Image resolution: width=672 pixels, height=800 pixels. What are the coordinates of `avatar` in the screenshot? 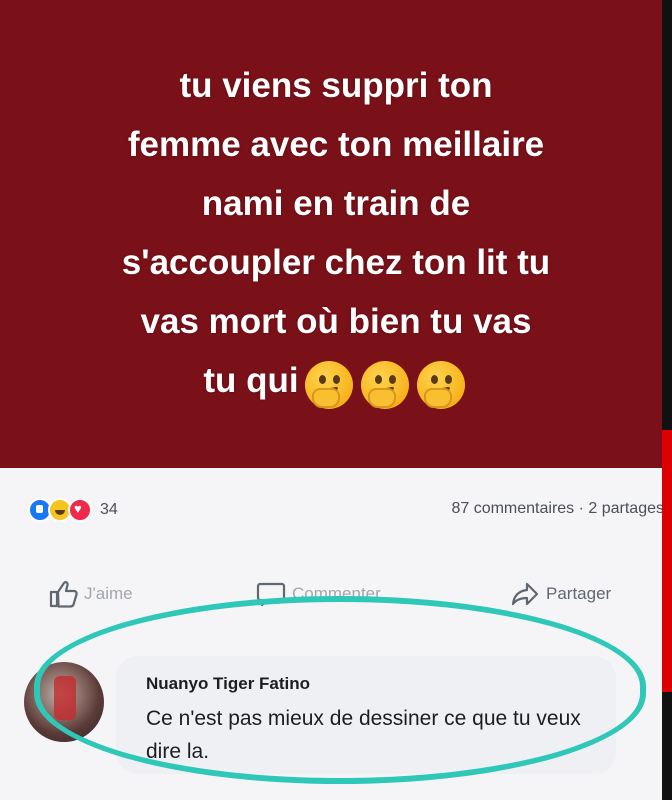 It's located at (64, 702).